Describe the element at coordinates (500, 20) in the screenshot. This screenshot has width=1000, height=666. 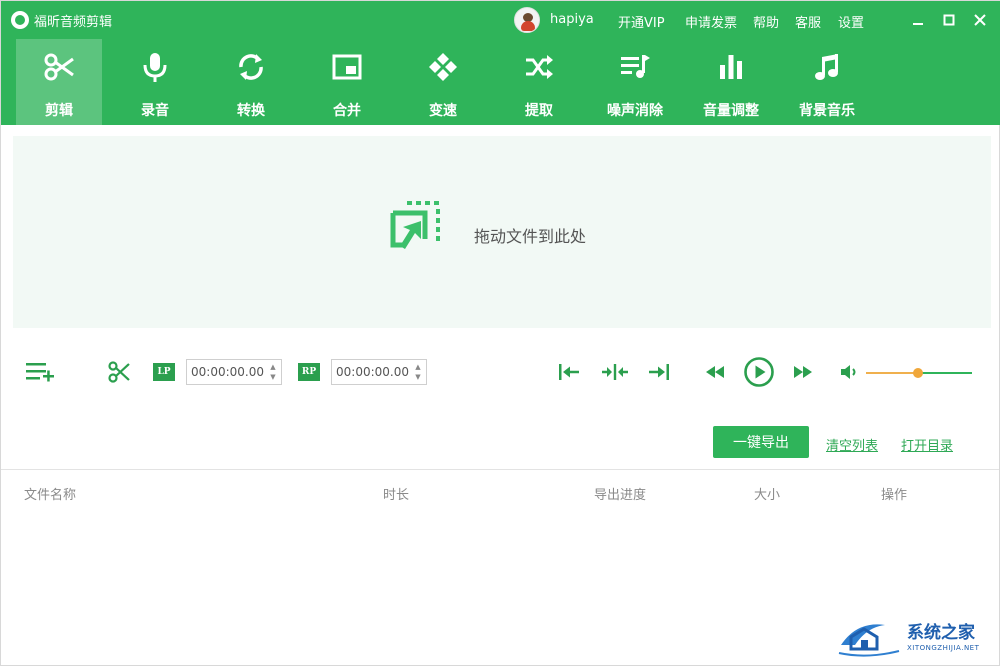
I see `title-bar: 福昕音频剪辑 hapiya 开通VIP 申请发票 帮助 客服 设置` at that location.